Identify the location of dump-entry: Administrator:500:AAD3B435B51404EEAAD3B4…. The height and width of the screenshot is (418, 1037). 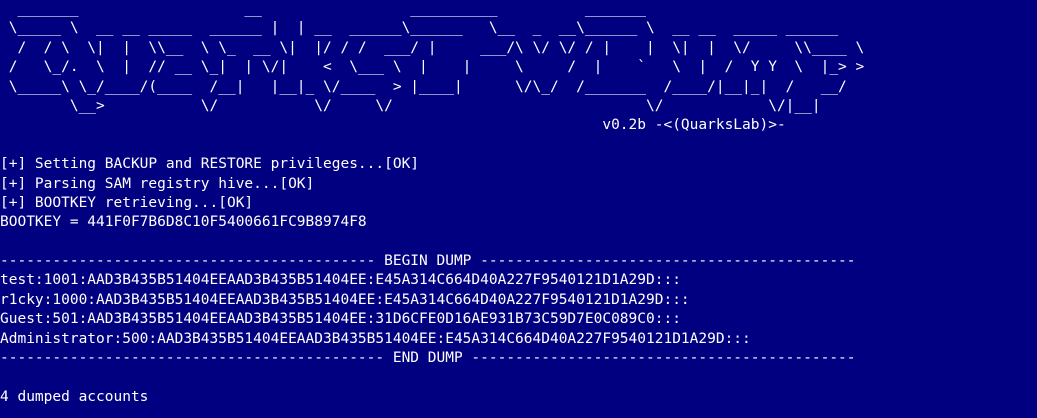
(375, 338).